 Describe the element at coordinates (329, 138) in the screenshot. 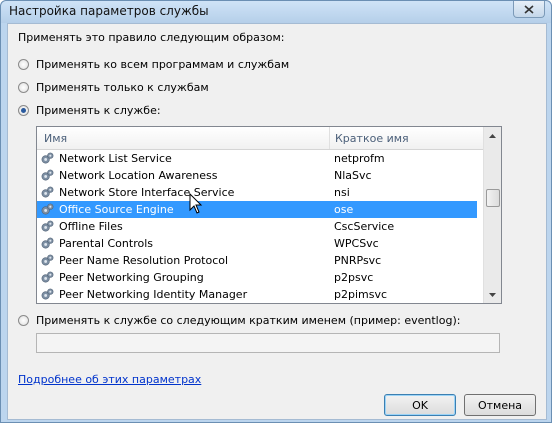

I see `column-divider` at that location.